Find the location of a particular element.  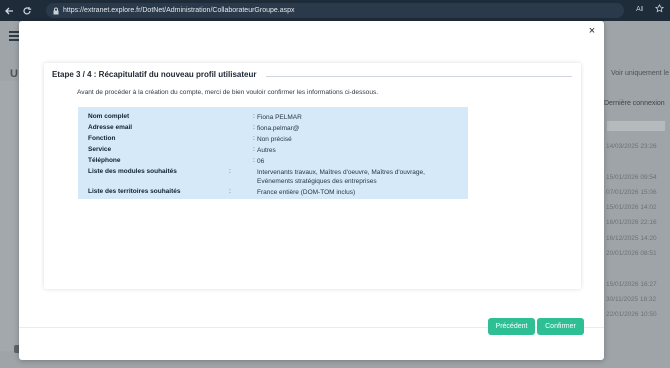

summary-label: Liste des modules souhaités is located at coordinates (132, 171).